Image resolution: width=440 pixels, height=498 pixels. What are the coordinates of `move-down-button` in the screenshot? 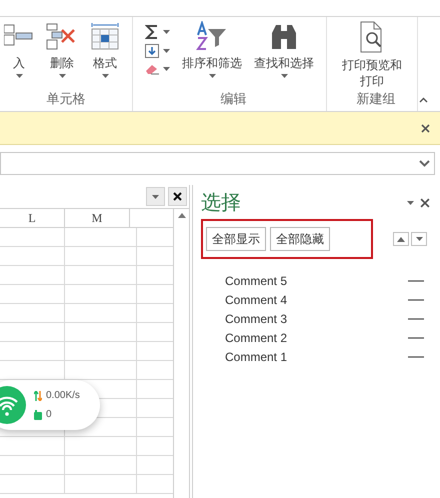 It's located at (419, 239).